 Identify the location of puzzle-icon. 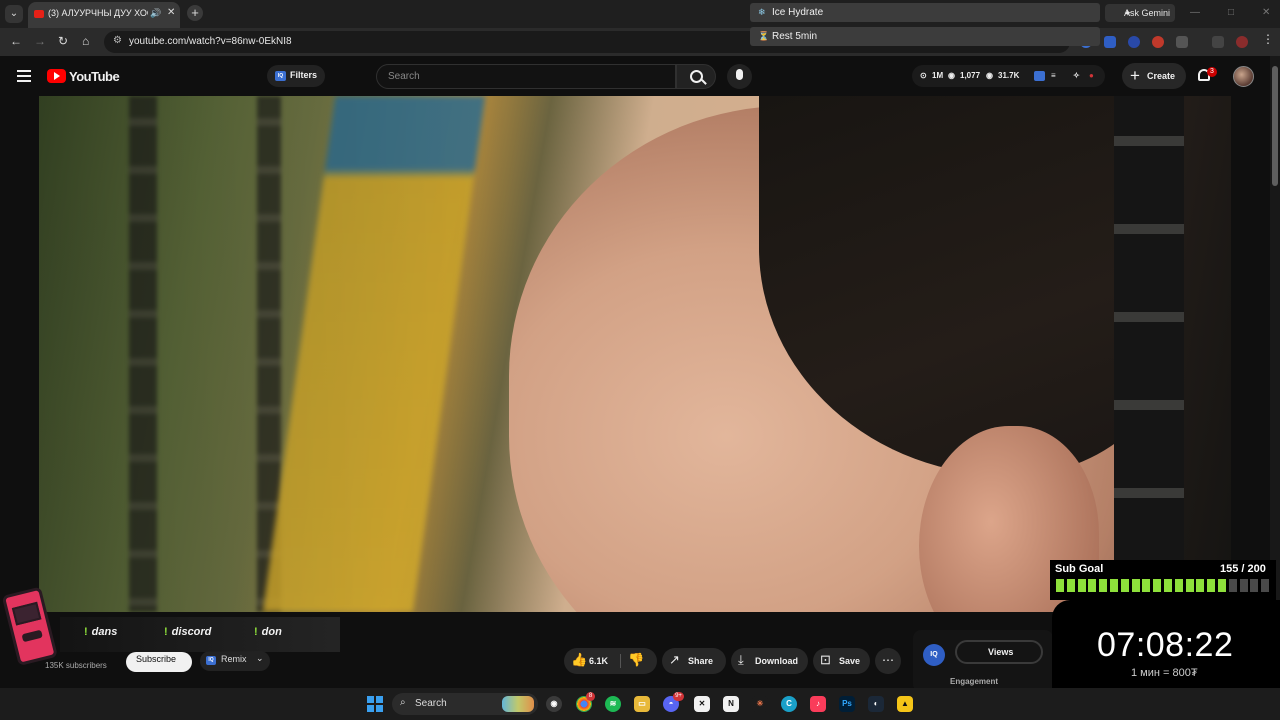
(1182, 42).